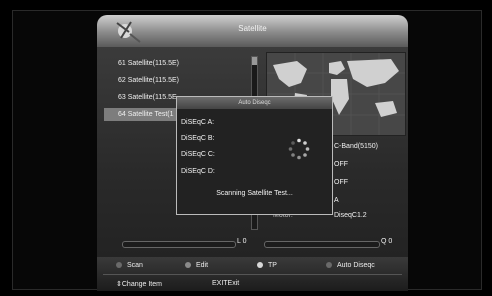  What do you see at coordinates (198, 171) in the screenshot?
I see `diseqc-d-label: DiSEqC D:` at bounding box center [198, 171].